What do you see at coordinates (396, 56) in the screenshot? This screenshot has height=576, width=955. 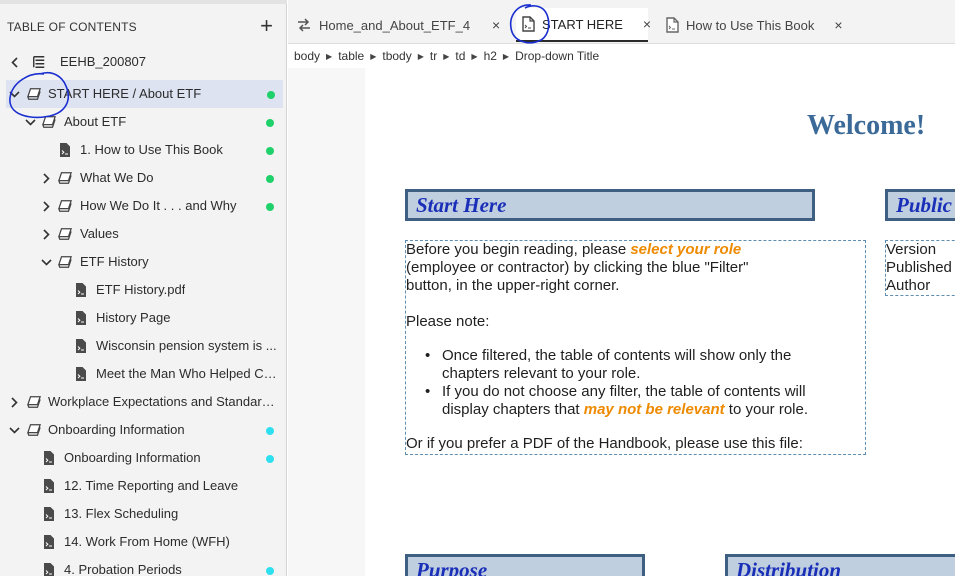 I see `breadcrumb-item: tbody` at bounding box center [396, 56].